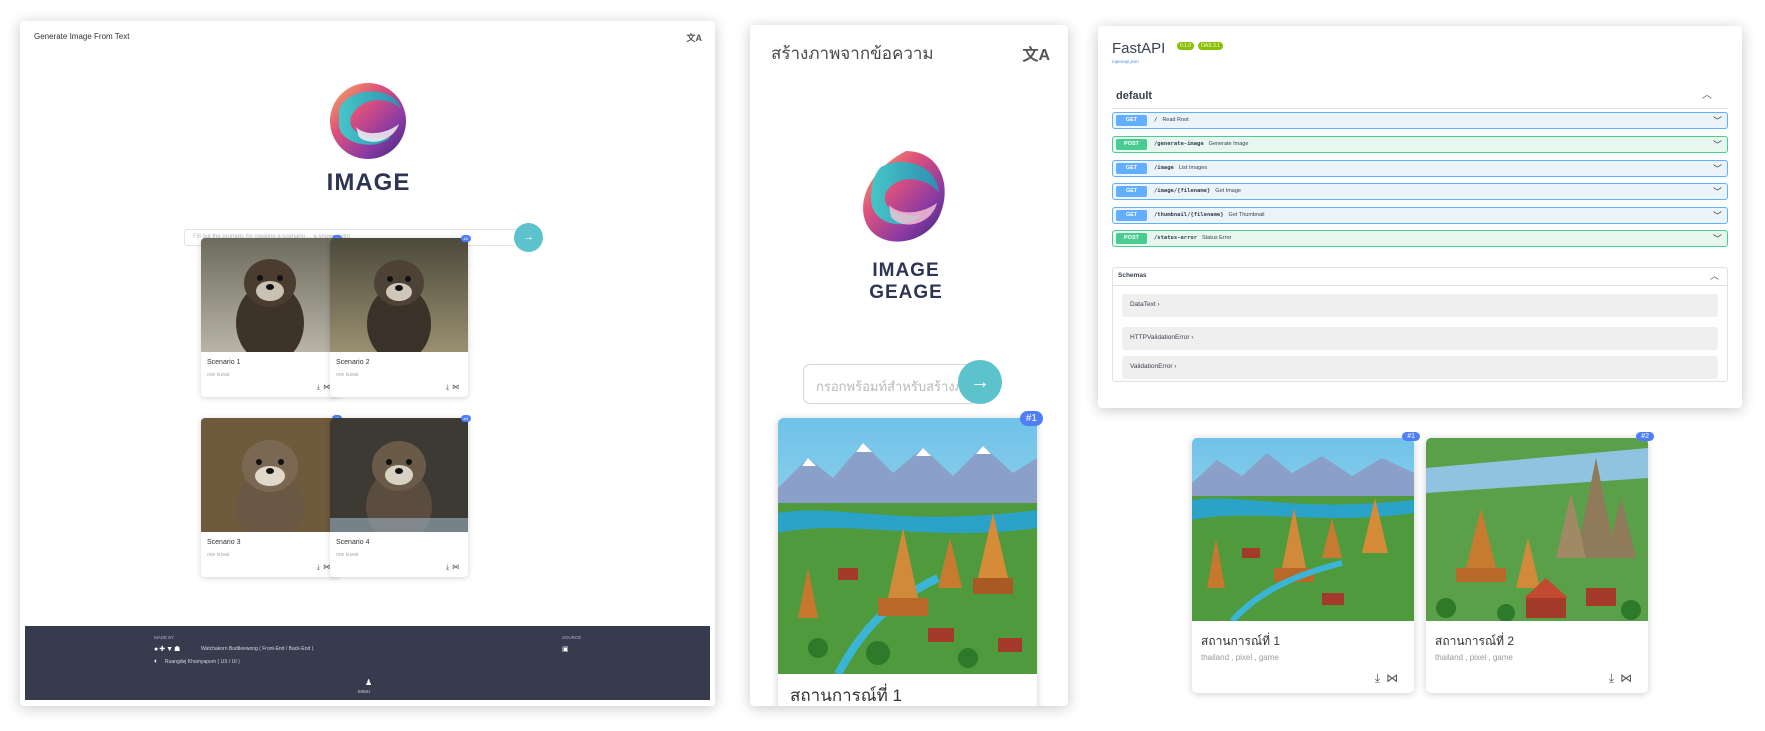 The image size is (1765, 731). I want to click on api-title: FastAPI, so click(1139, 48).